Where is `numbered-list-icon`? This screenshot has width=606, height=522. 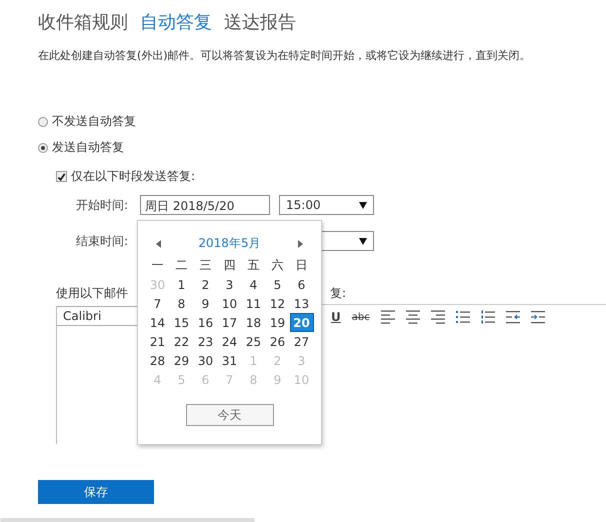 numbered-list-icon is located at coordinates (487, 317).